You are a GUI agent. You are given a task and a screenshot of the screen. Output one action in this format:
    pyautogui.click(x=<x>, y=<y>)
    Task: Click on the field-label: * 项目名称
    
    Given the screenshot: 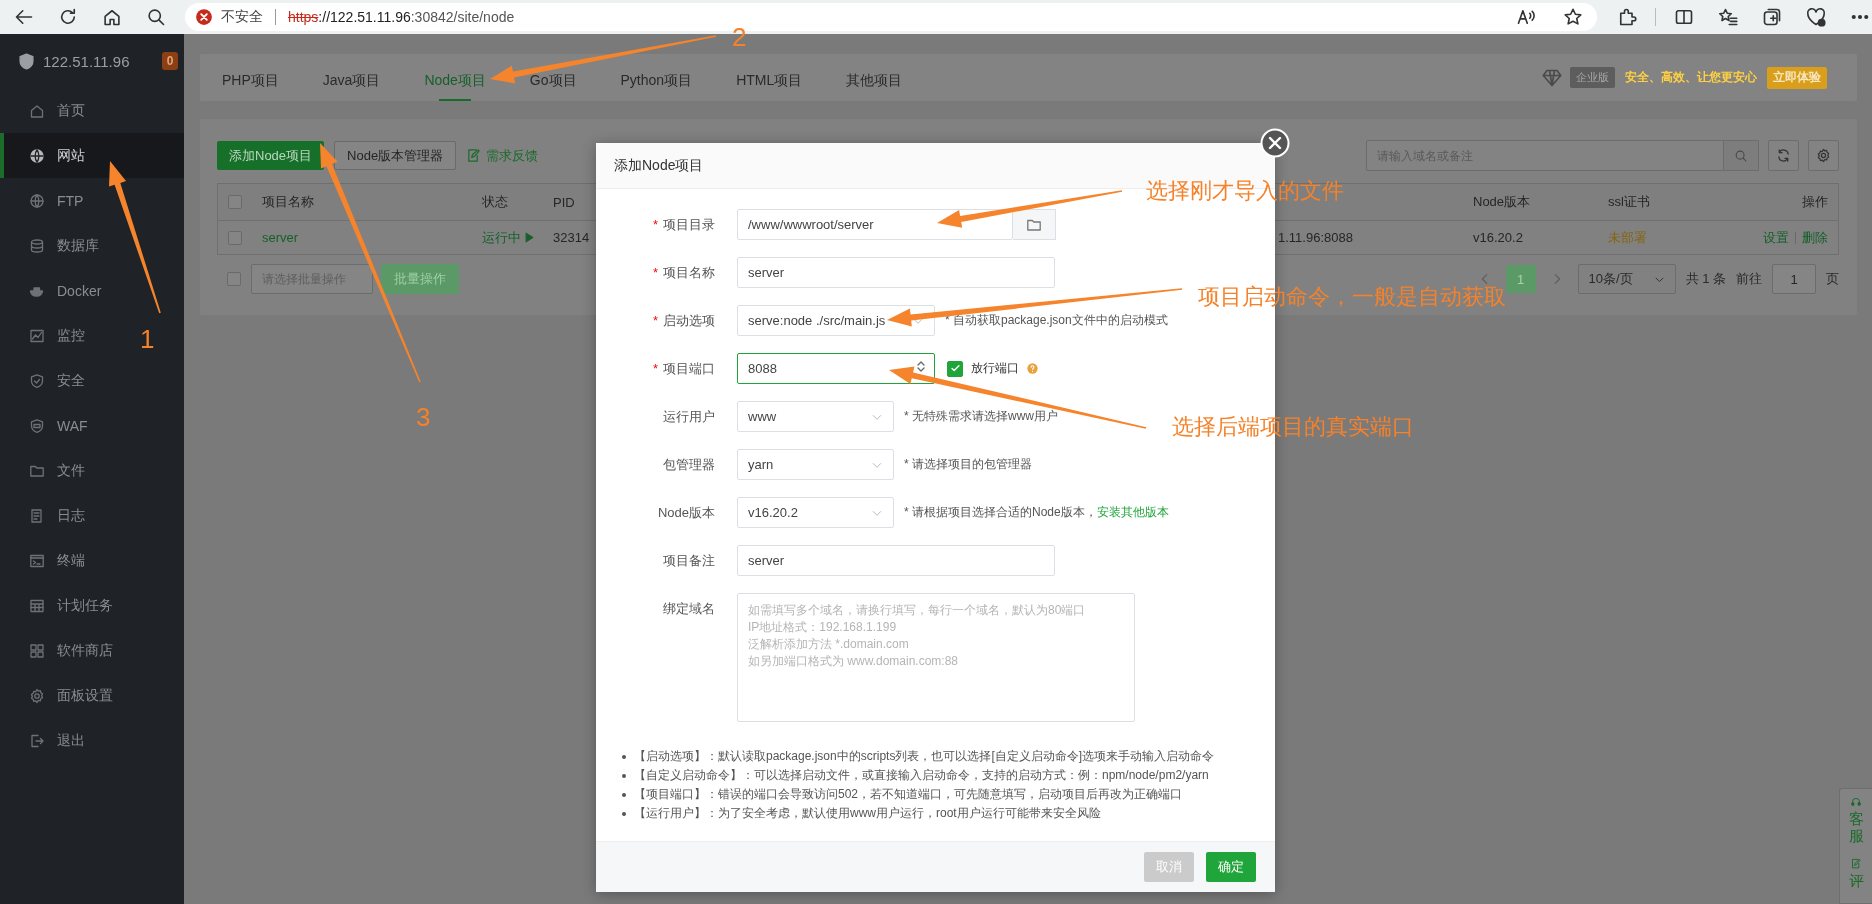 What is the action you would take?
    pyautogui.click(x=683, y=273)
    